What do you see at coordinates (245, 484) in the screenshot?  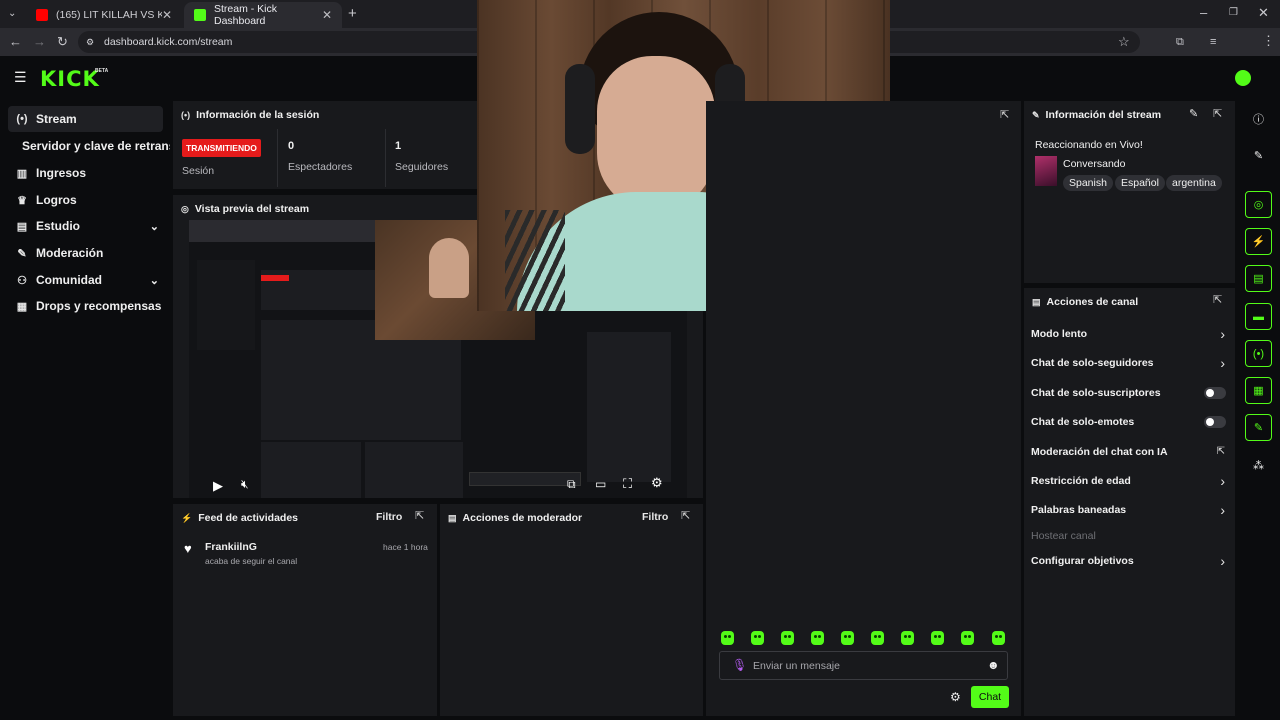 I see `mute-icon: 🔇︎` at bounding box center [245, 484].